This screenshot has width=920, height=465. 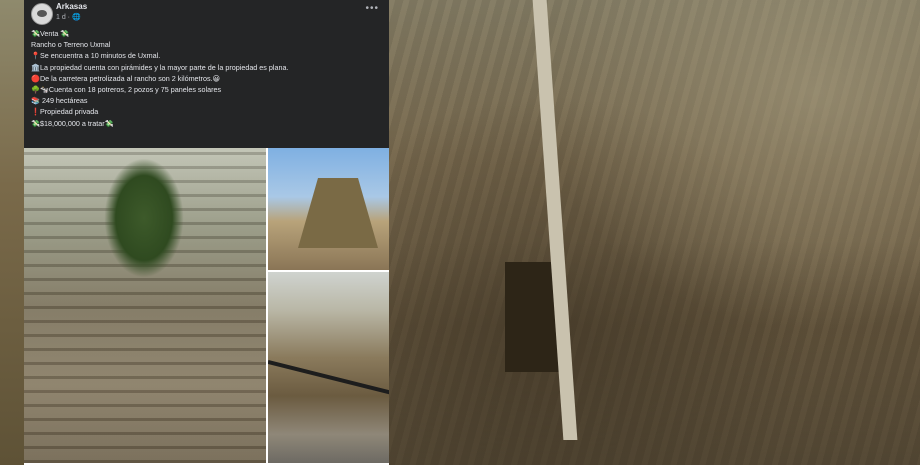 What do you see at coordinates (372, 8) in the screenshot?
I see `more-options-icon: •••` at bounding box center [372, 8].